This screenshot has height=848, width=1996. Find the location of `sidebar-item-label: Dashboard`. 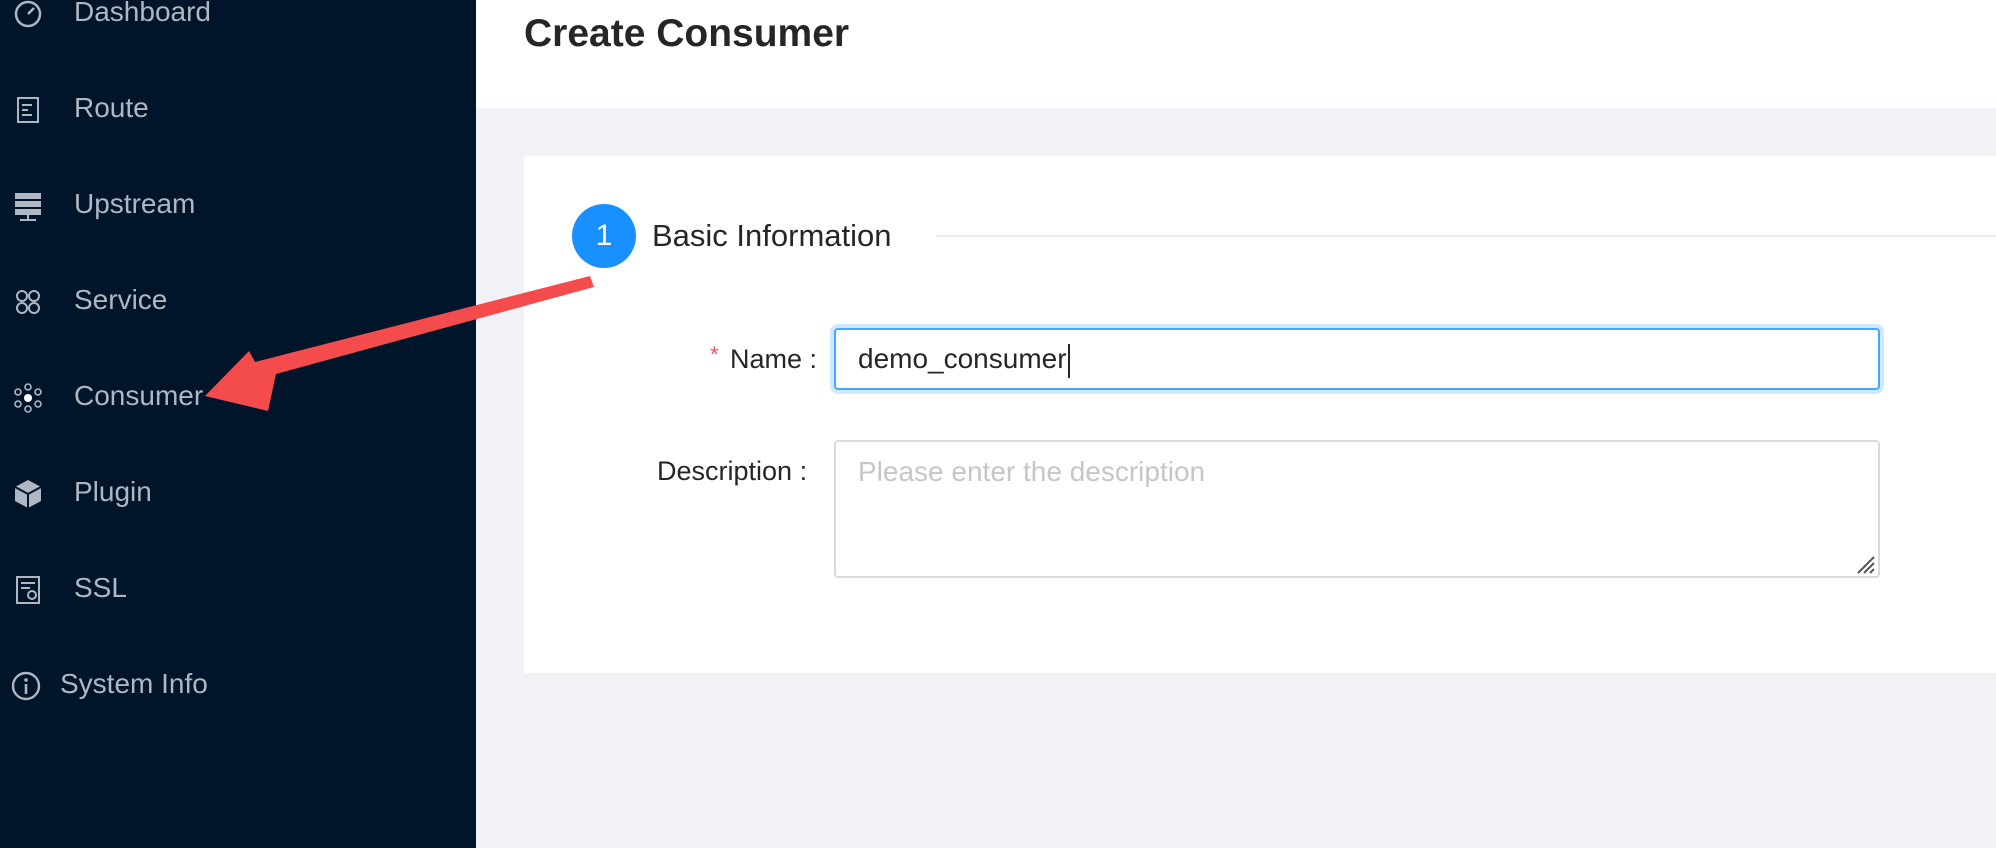

sidebar-item-label: Dashboard is located at coordinates (142, 13).